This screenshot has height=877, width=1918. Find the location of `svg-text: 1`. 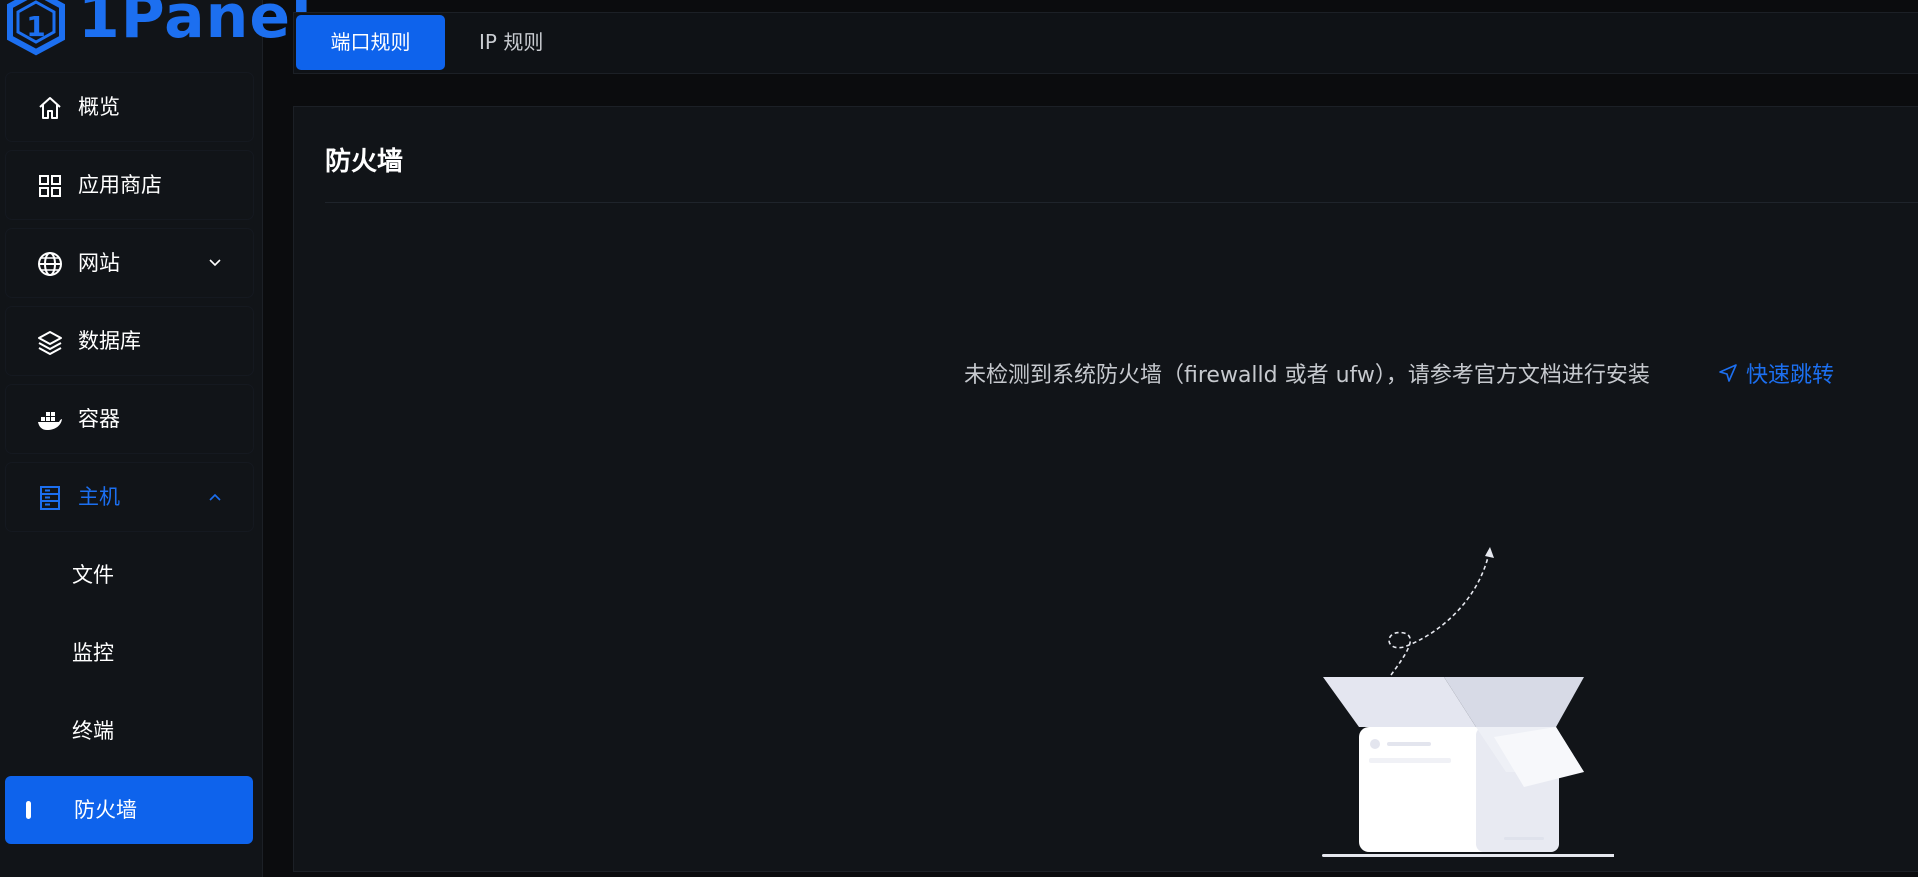

svg-text: 1 is located at coordinates (35, 26).